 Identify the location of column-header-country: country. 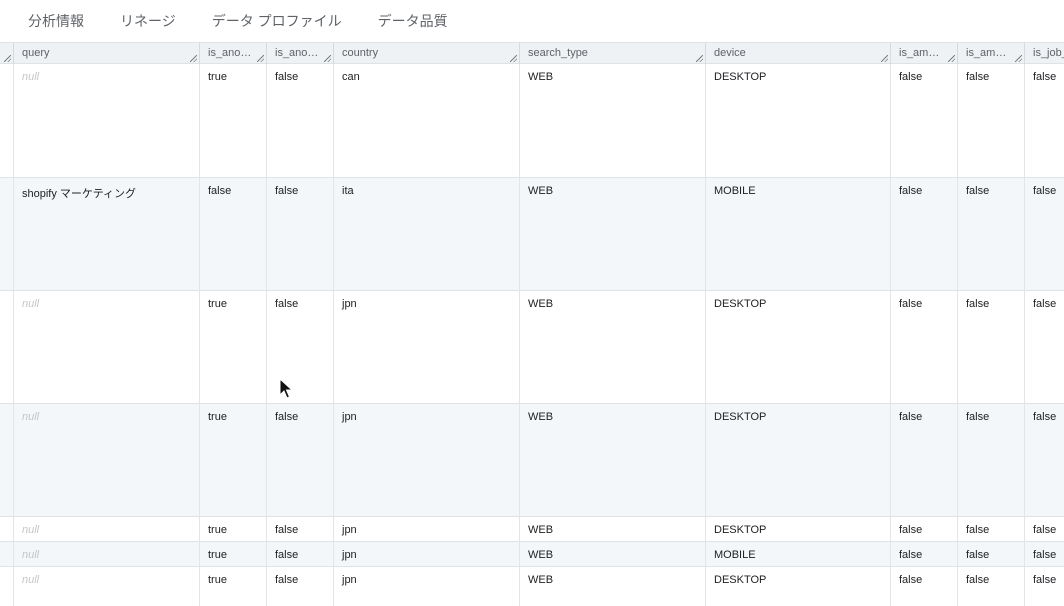
(427, 53).